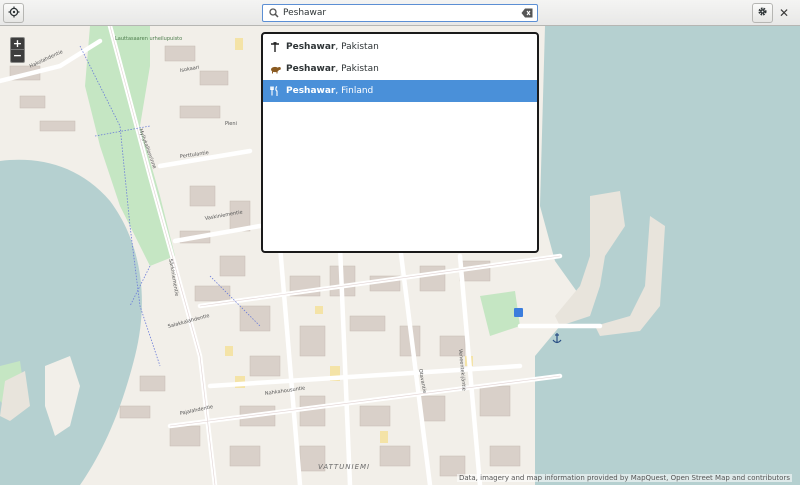 Image resolution: width=800 pixels, height=485 pixels. What do you see at coordinates (17, 56) in the screenshot?
I see `zoom-out-button: −` at bounding box center [17, 56].